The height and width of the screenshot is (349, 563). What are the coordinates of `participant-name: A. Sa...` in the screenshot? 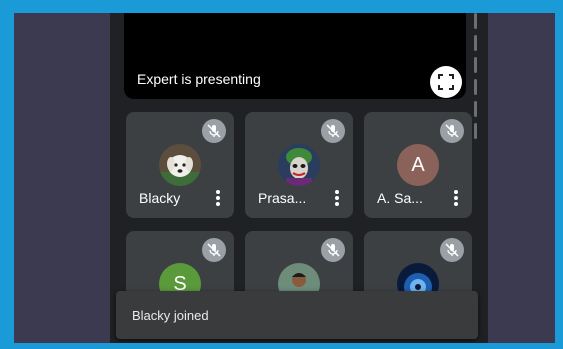 It's located at (400, 198).